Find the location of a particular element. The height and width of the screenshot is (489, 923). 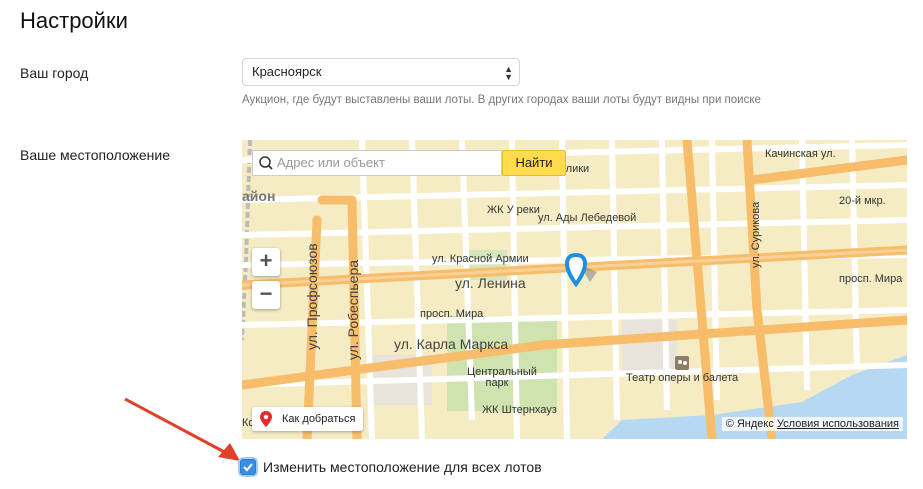

map-label-lenina: ул. Ленина is located at coordinates (490, 283).